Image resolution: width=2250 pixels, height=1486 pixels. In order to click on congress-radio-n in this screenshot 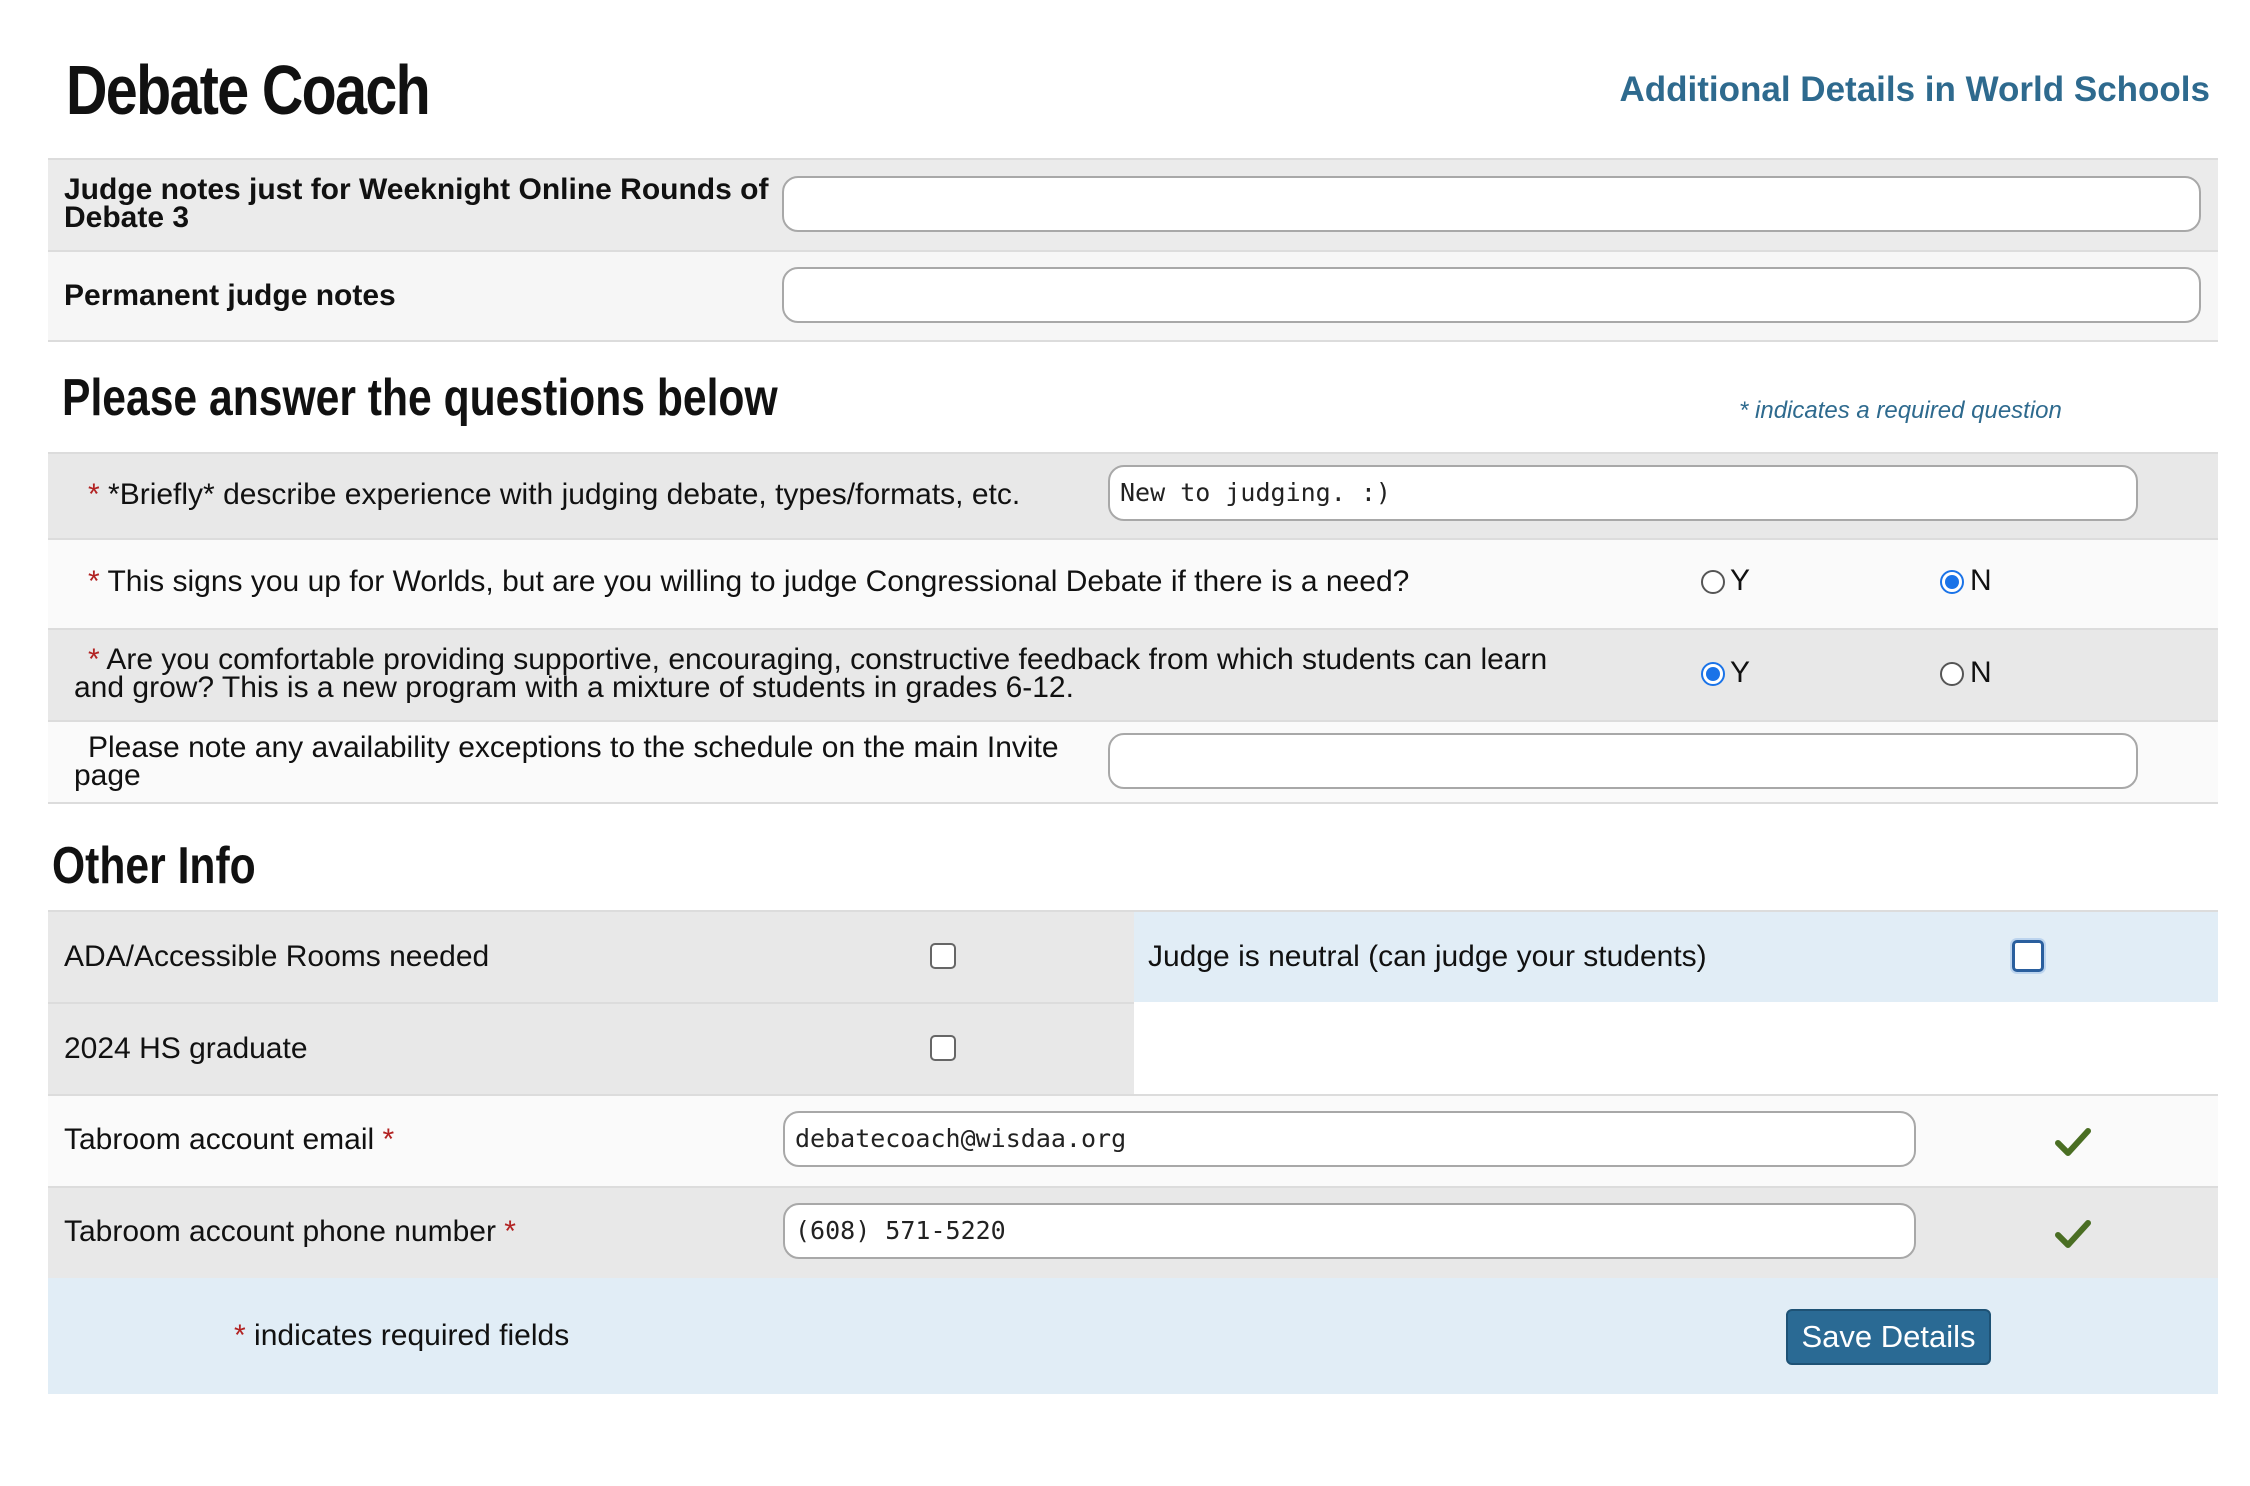, I will do `click(1952, 582)`.